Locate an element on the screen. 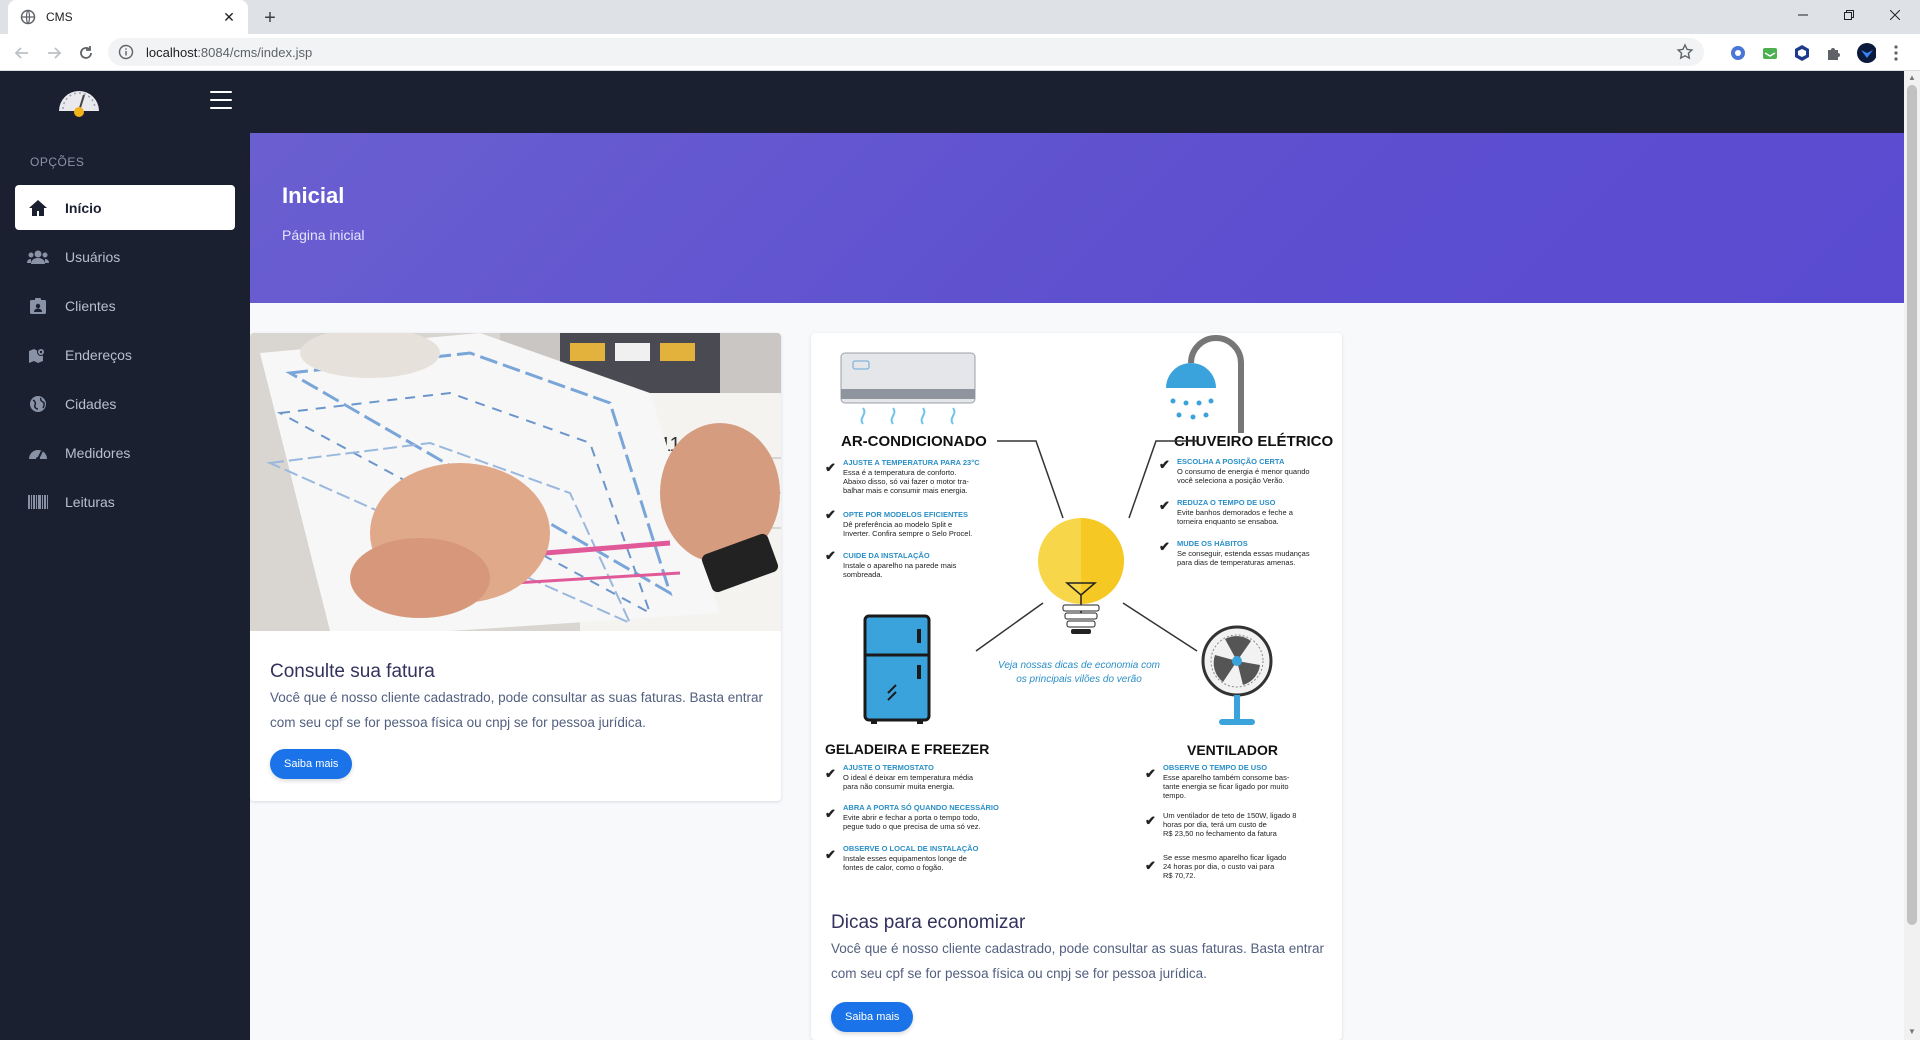 The height and width of the screenshot is (1040, 1920). ac-tip2-line: Inverter. Confira sempre o Selo Procel. is located at coordinates (907, 533).